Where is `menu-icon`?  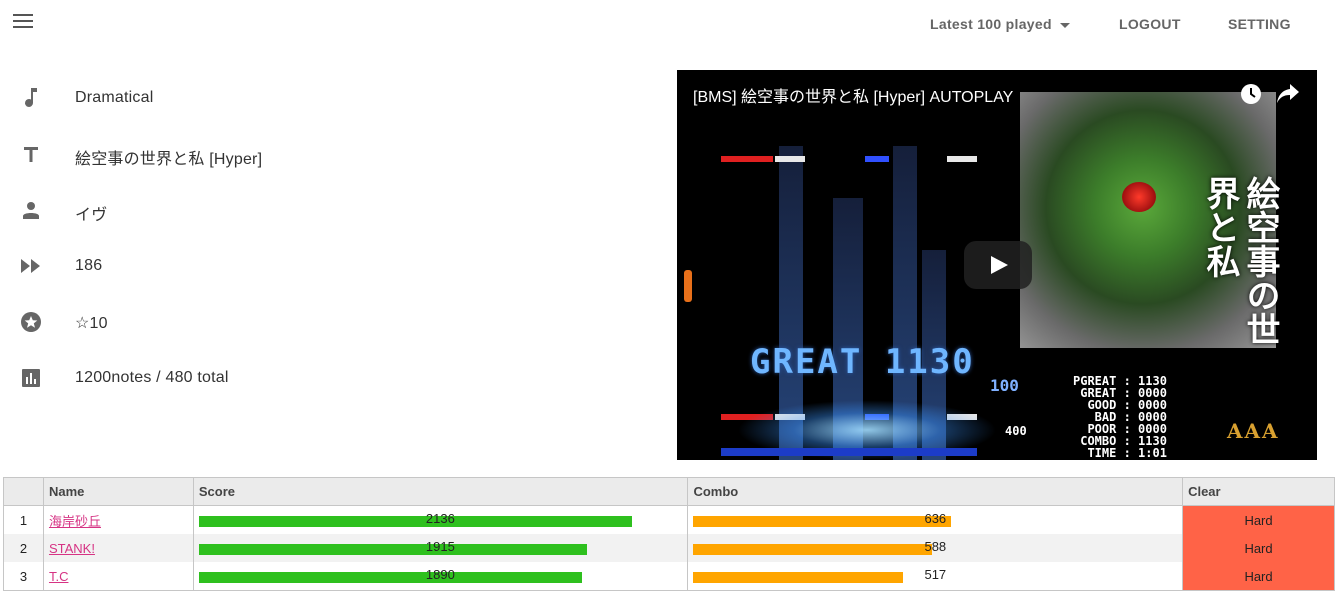 menu-icon is located at coordinates (23, 22).